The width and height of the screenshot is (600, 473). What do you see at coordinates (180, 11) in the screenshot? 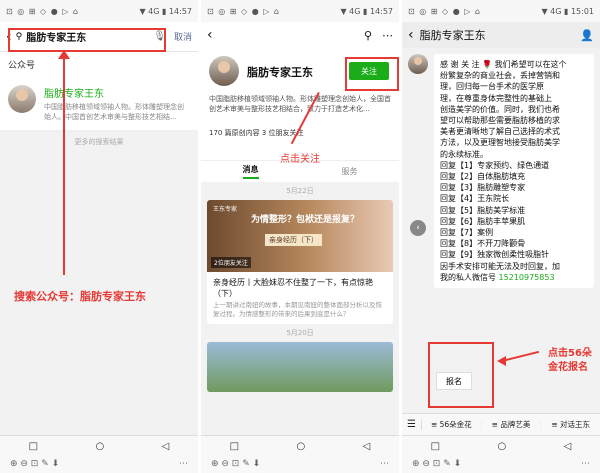
I see `time: 14:57` at bounding box center [180, 11].